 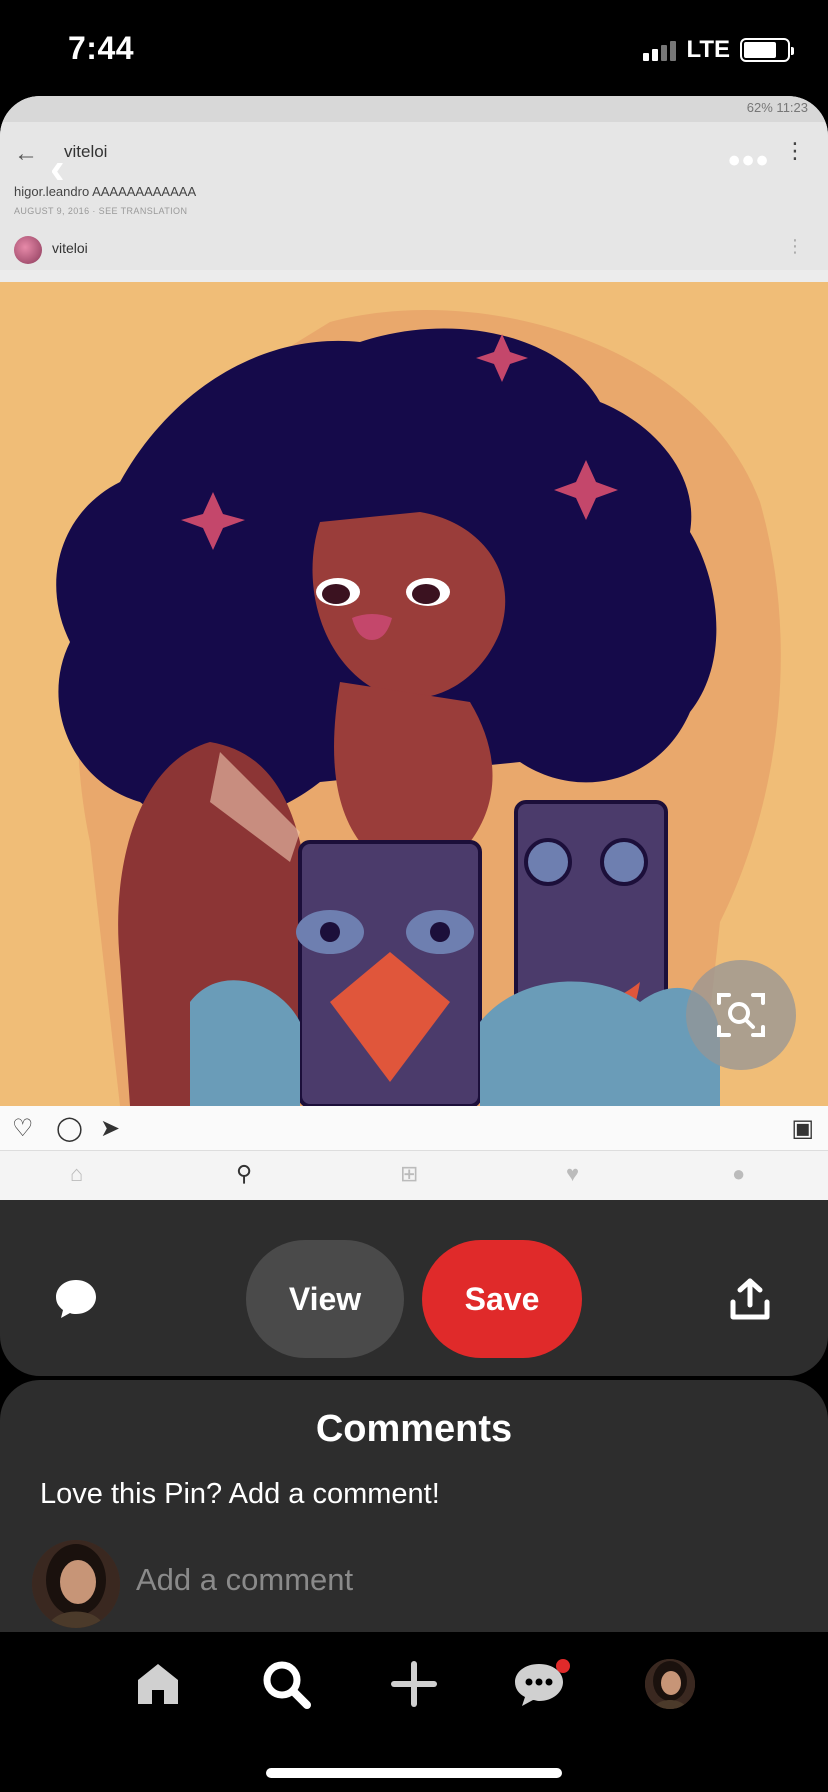 I want to click on screenshot-action-row: ♡ ◯ ➤ ▣, so click(x=414, y=1128).